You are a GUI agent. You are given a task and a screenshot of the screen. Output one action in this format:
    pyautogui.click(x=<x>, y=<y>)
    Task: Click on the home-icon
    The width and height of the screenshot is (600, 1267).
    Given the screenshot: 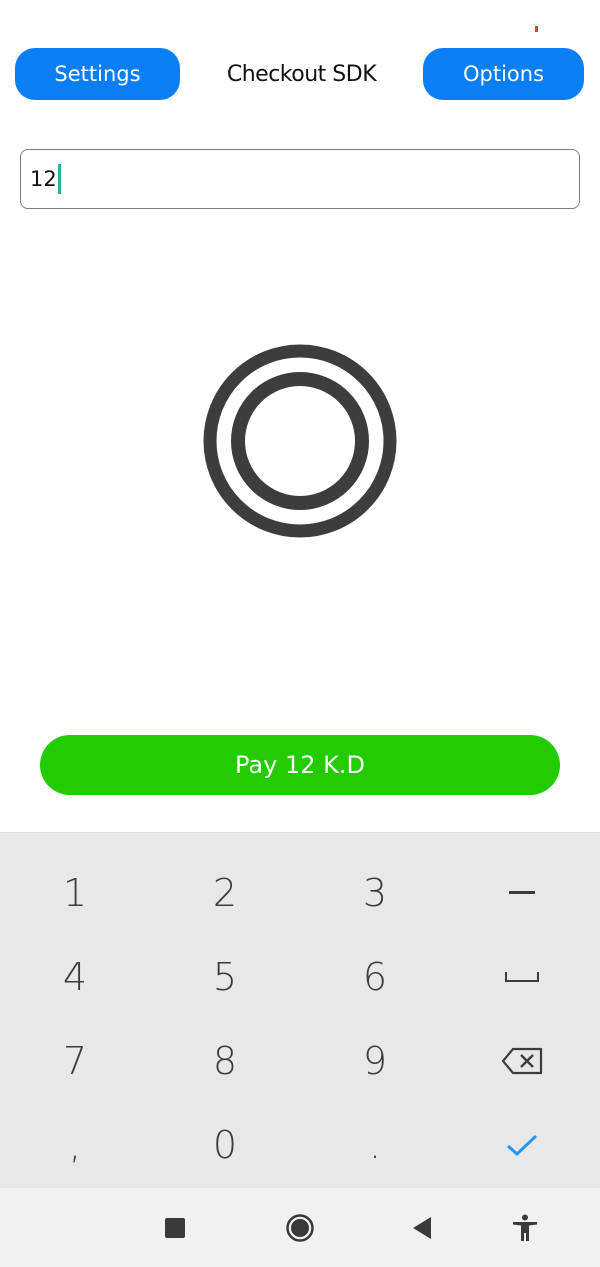 What is the action you would take?
    pyautogui.click(x=300, y=1228)
    